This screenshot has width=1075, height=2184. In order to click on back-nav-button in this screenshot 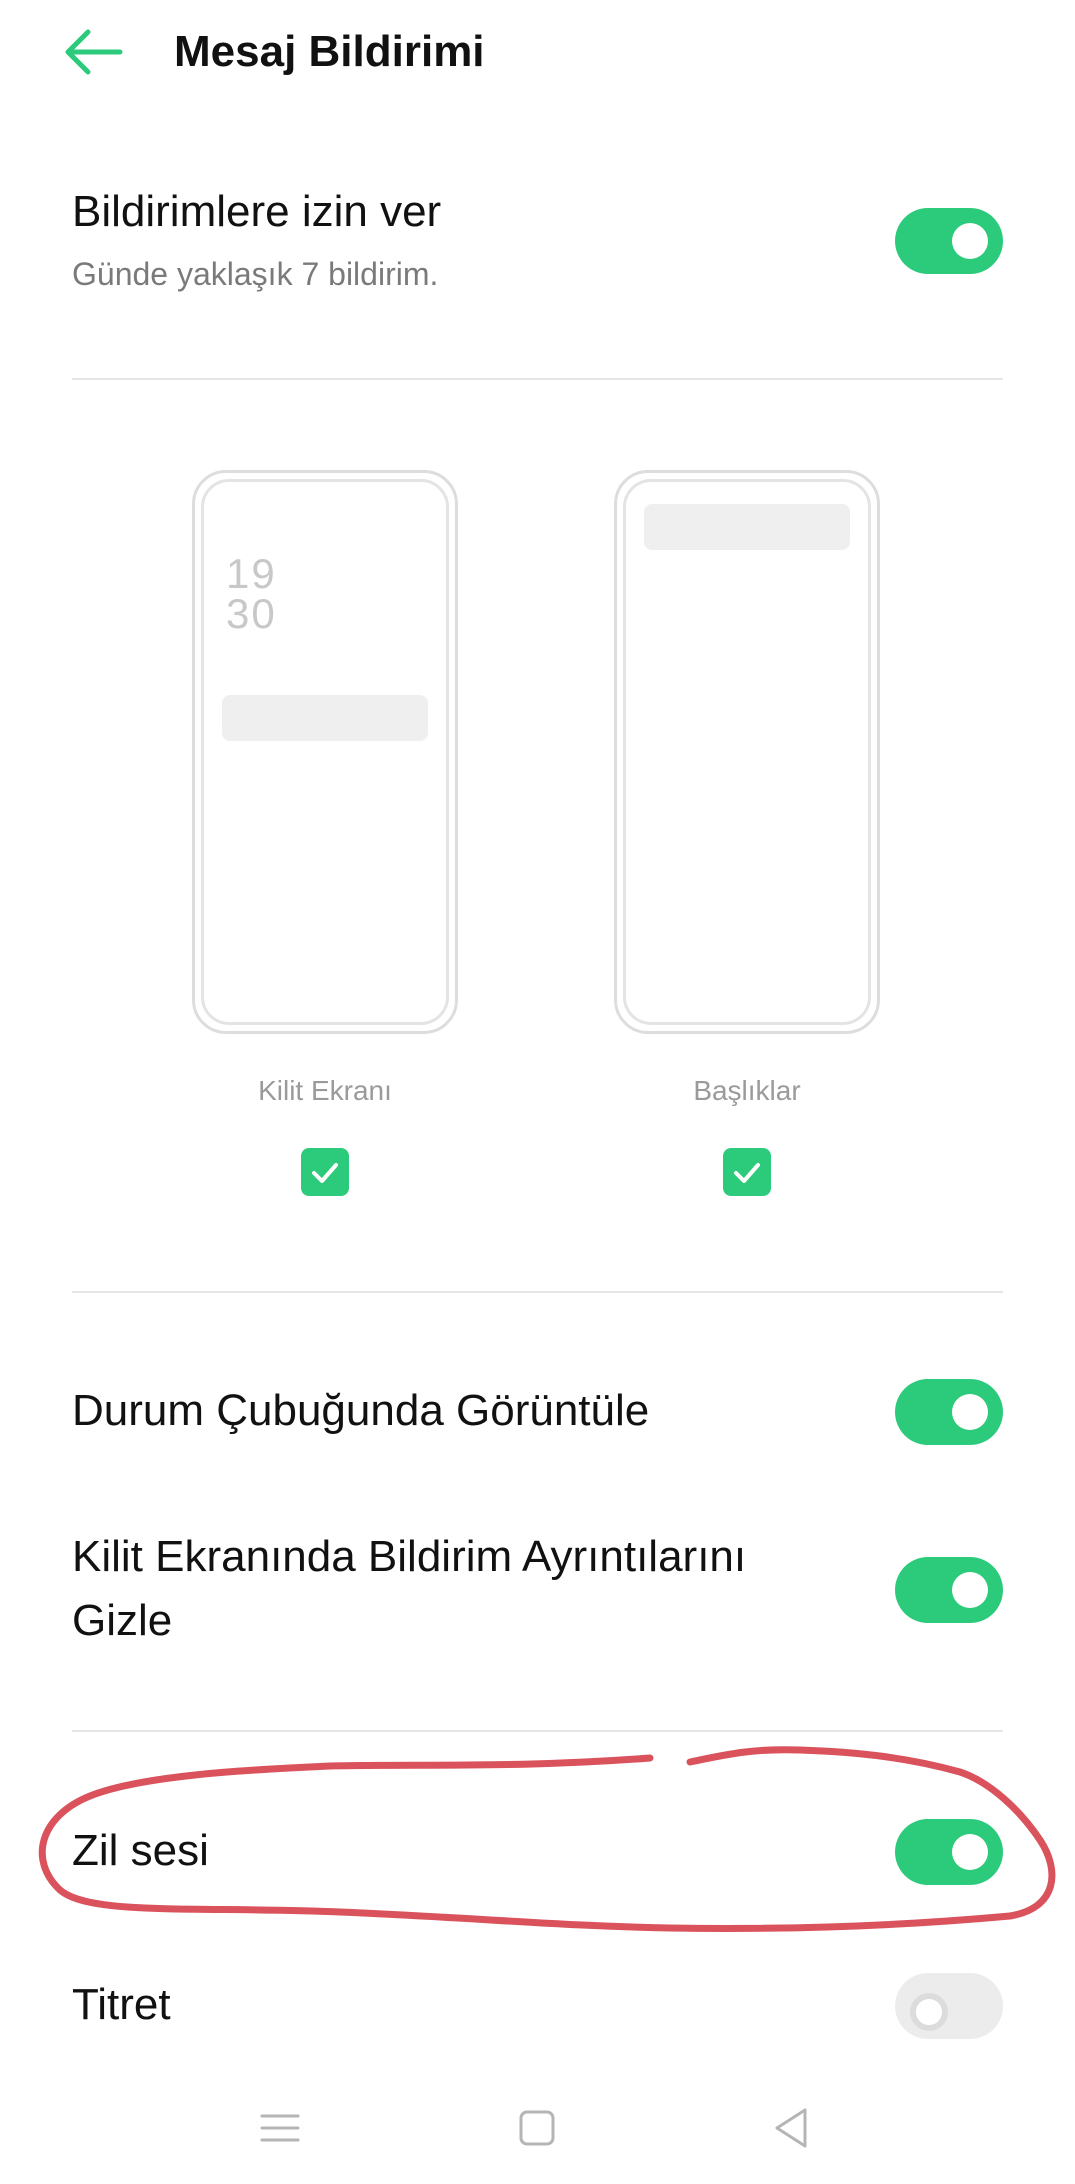, I will do `click(791, 2130)`.